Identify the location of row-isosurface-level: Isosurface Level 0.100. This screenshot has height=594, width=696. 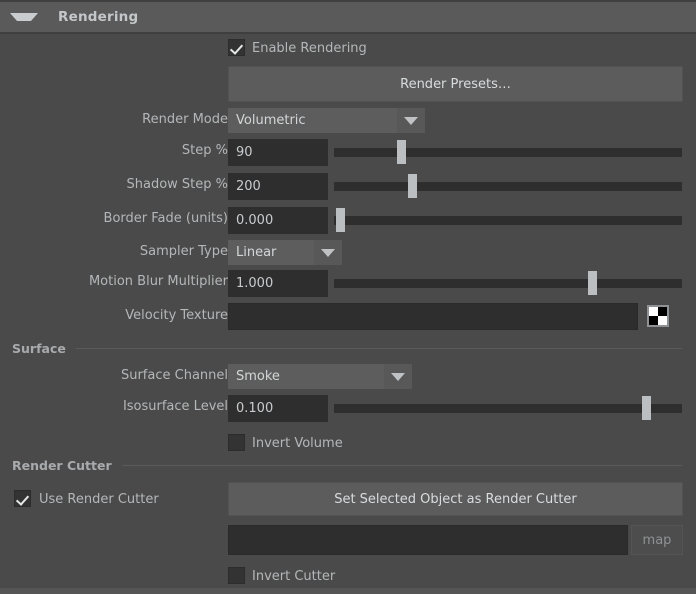
(348, 407).